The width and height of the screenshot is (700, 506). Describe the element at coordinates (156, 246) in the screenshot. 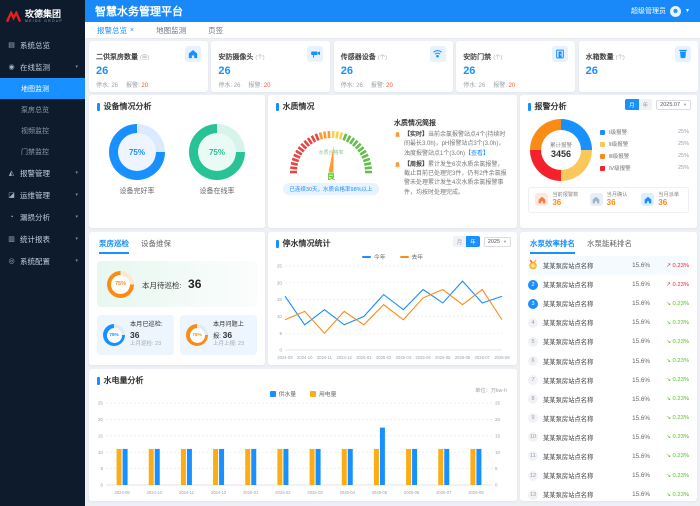

I see `inspection-tab-1: 设备维保` at that location.